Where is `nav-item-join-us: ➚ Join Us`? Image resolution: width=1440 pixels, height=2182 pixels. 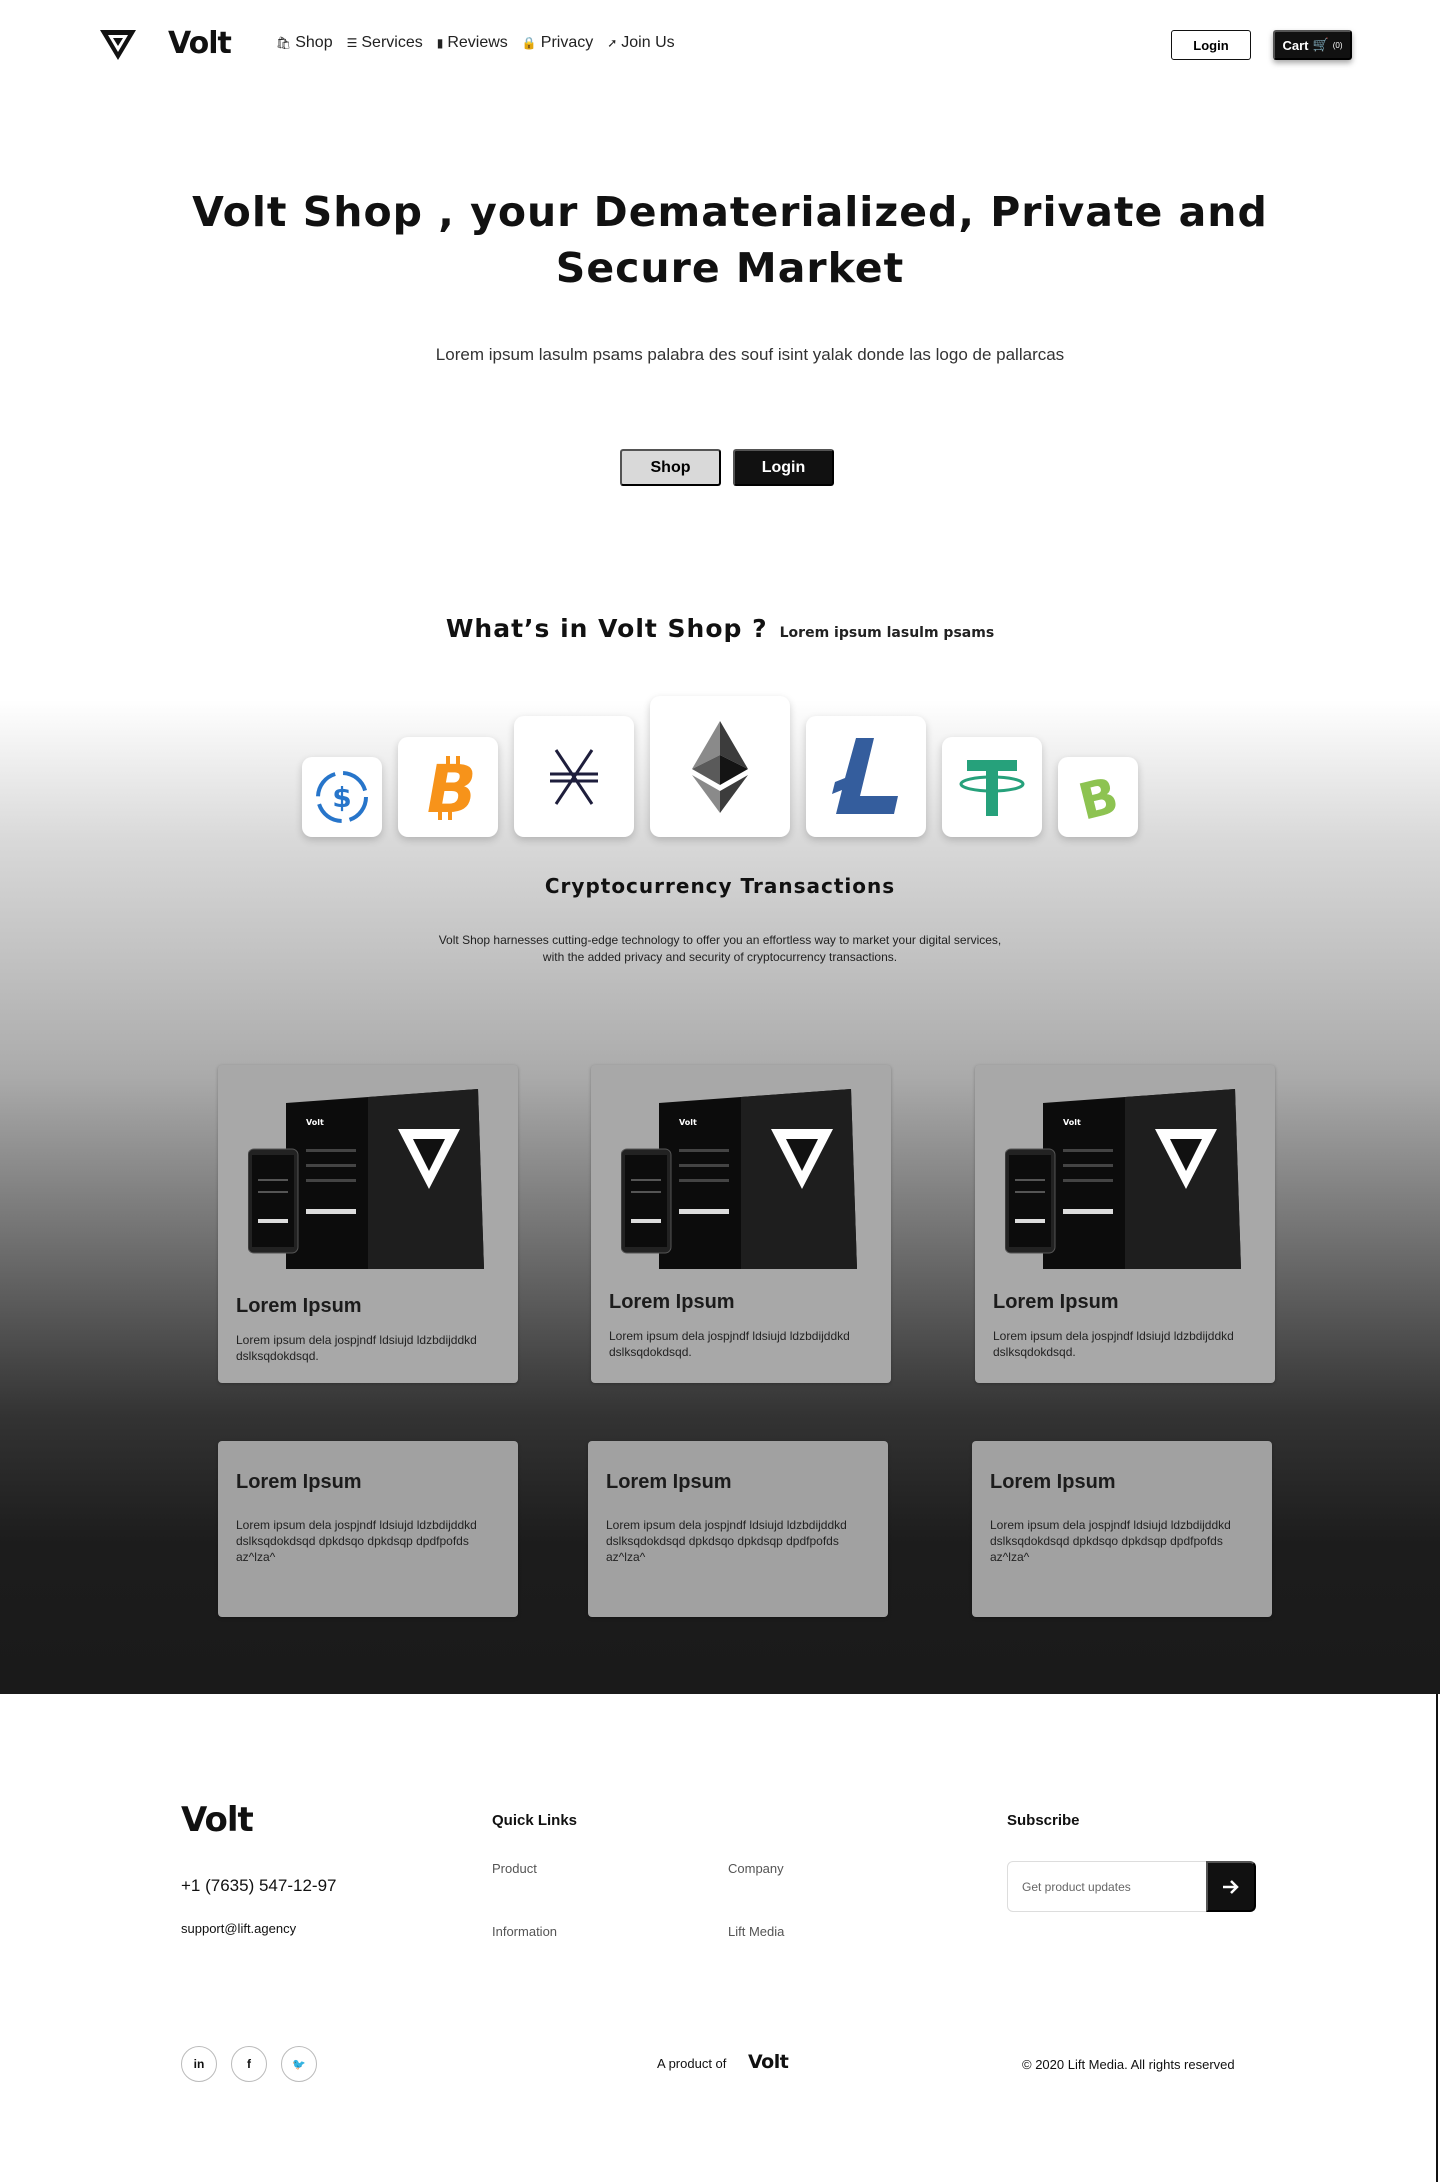
nav-item-join-us: ➚ Join Us is located at coordinates (640, 43).